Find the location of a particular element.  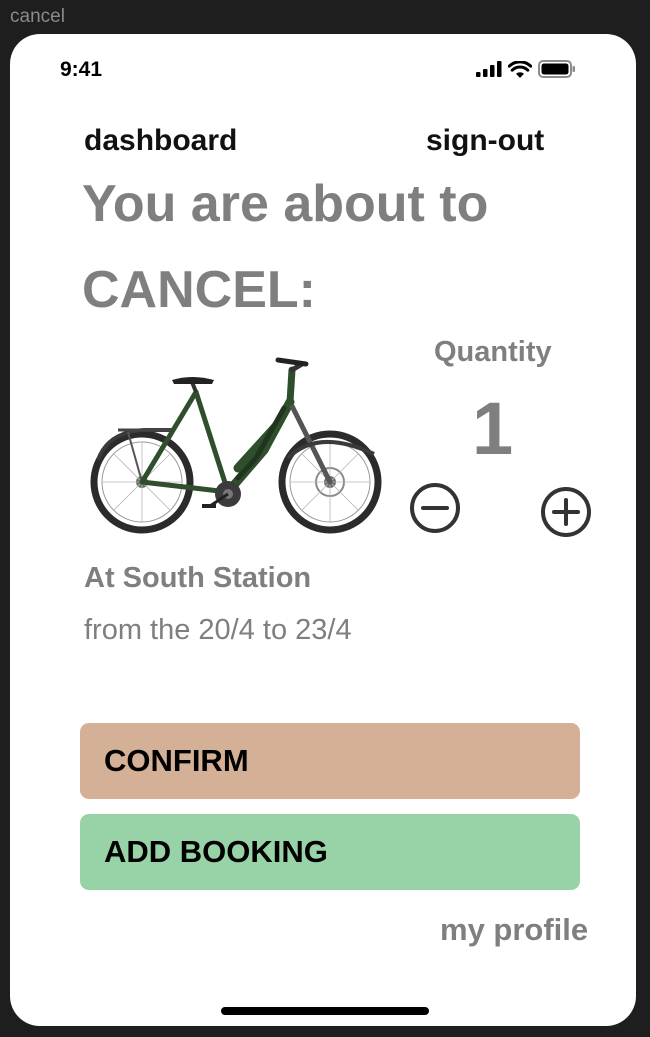

quantity-label: Quantity is located at coordinates (493, 352).